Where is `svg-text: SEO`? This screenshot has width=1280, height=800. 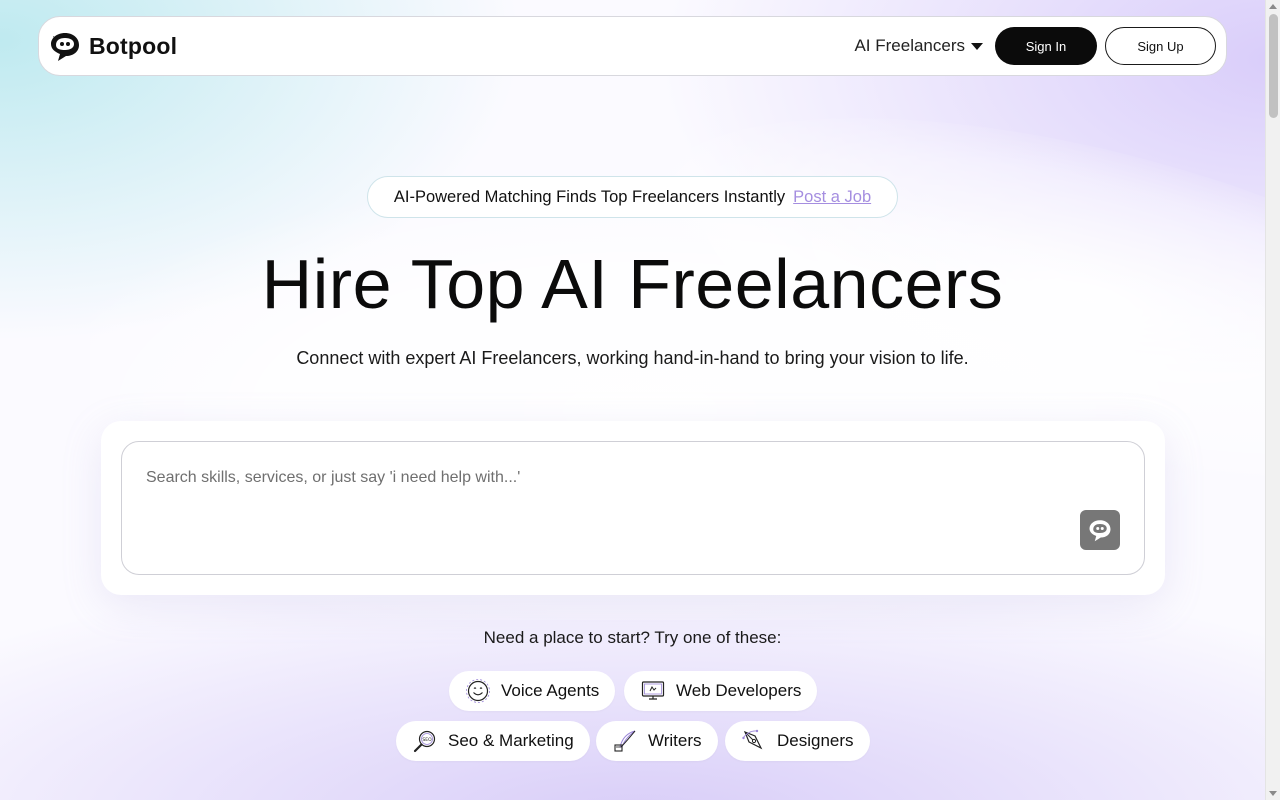 svg-text: SEO is located at coordinates (427, 740).